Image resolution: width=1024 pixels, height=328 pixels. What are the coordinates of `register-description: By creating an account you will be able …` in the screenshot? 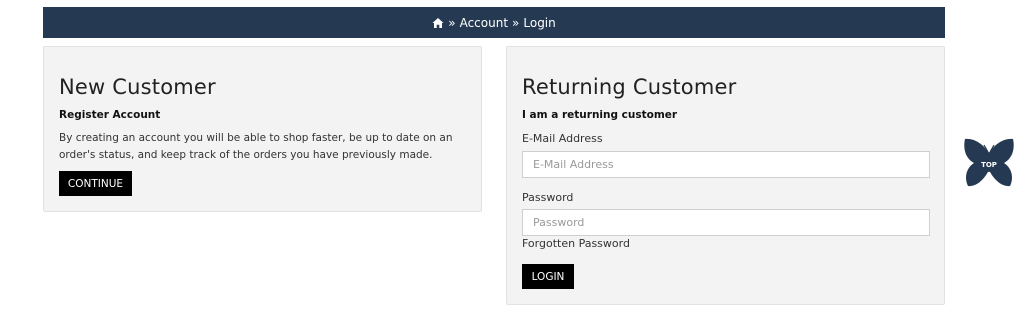 It's located at (256, 146).